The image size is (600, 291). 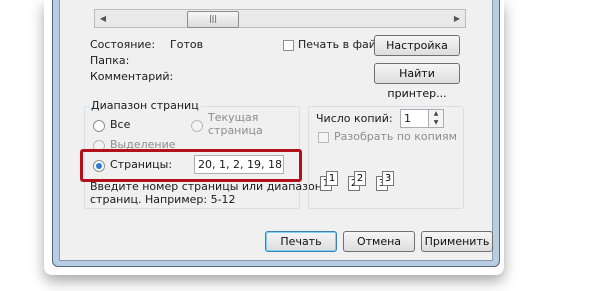 I want to click on copies-spinner: ▲ ▼, so click(x=436, y=118).